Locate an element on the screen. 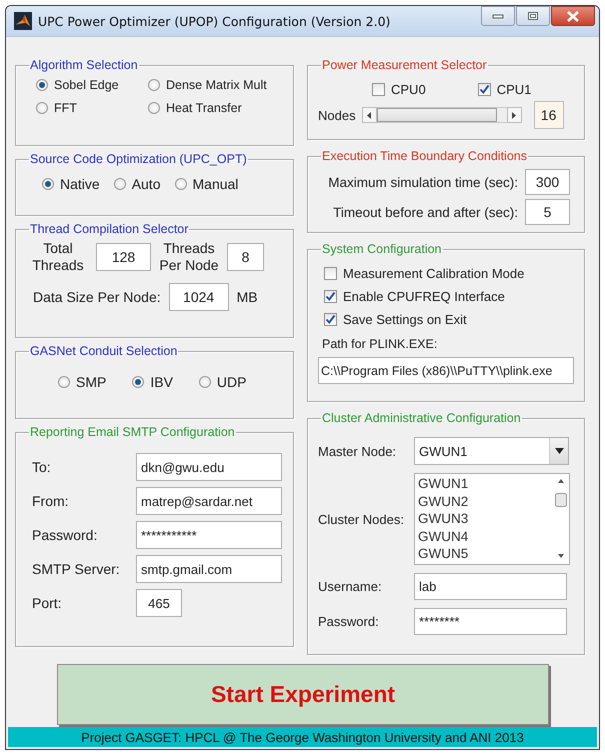 The height and width of the screenshot is (755, 605). nodes-slider is located at coordinates (441, 115).